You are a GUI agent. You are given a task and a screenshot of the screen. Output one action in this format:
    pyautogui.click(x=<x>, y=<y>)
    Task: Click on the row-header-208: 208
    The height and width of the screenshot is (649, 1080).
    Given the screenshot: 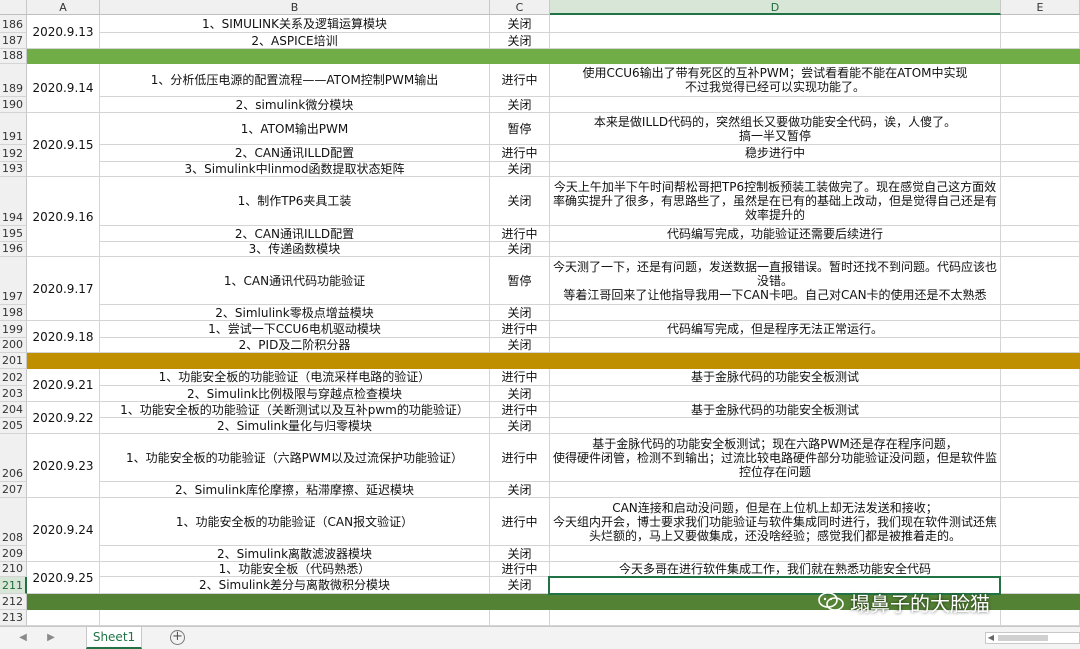 What is the action you would take?
    pyautogui.click(x=13, y=522)
    